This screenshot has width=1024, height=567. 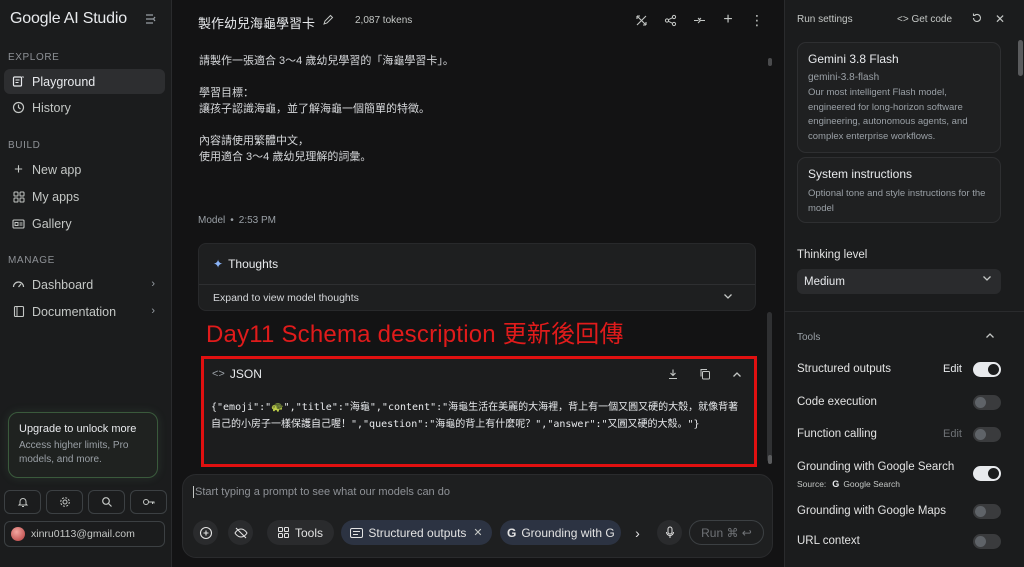 What do you see at coordinates (226, 93) in the screenshot?
I see `prompt-line: 學習目標：` at bounding box center [226, 93].